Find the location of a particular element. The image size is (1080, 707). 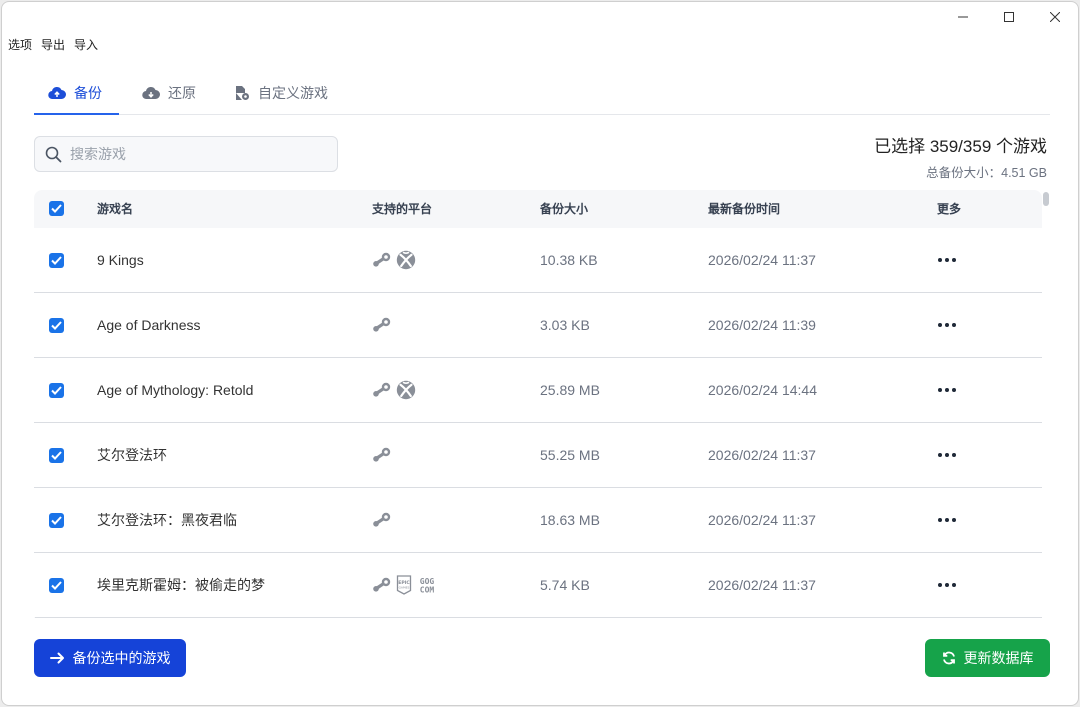

close-icon is located at coordinates (1055, 17).